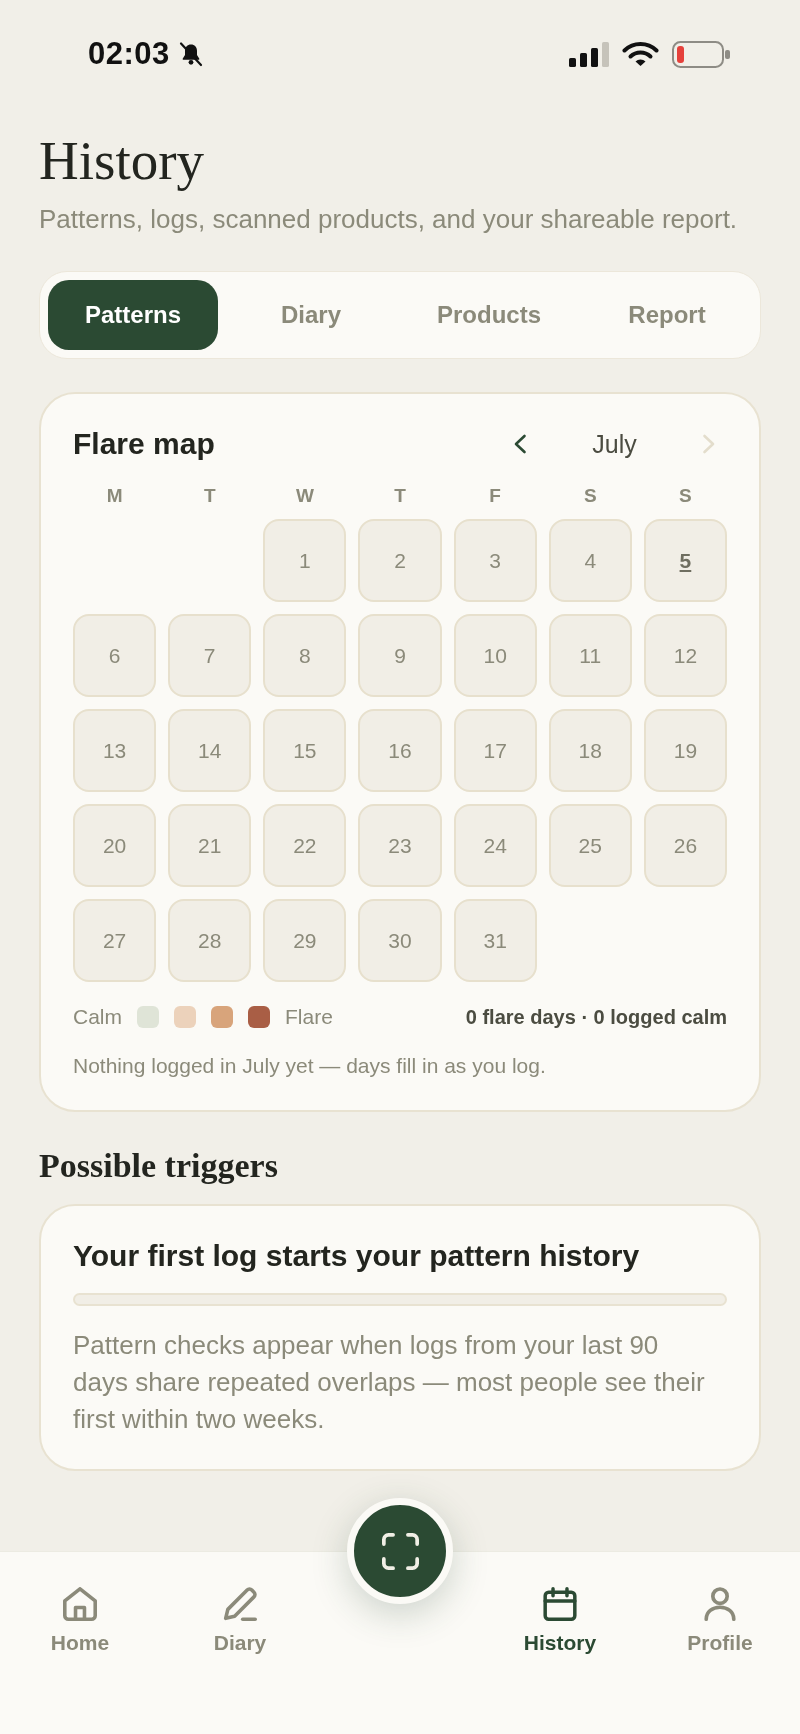 This screenshot has height=1734, width=800. Describe the element at coordinates (210, 750) in the screenshot. I see `day-cell: 14` at that location.